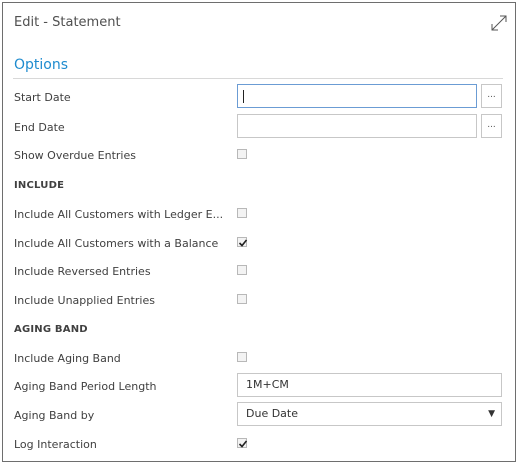  I want to click on section-divider, so click(258, 78).